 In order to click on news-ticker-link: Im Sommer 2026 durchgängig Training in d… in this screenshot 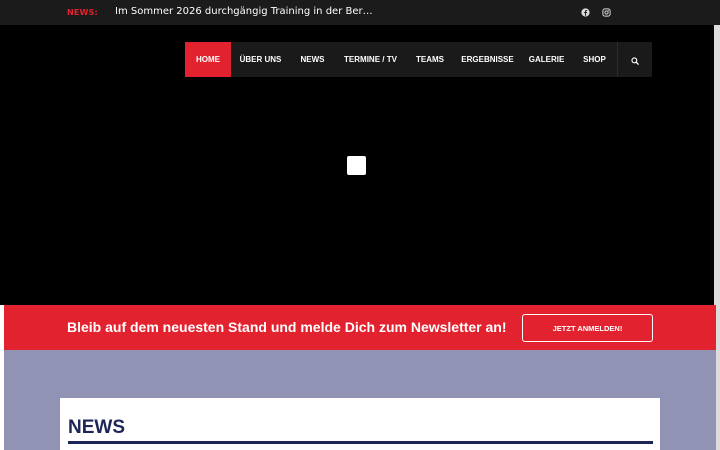, I will do `click(244, 11)`.